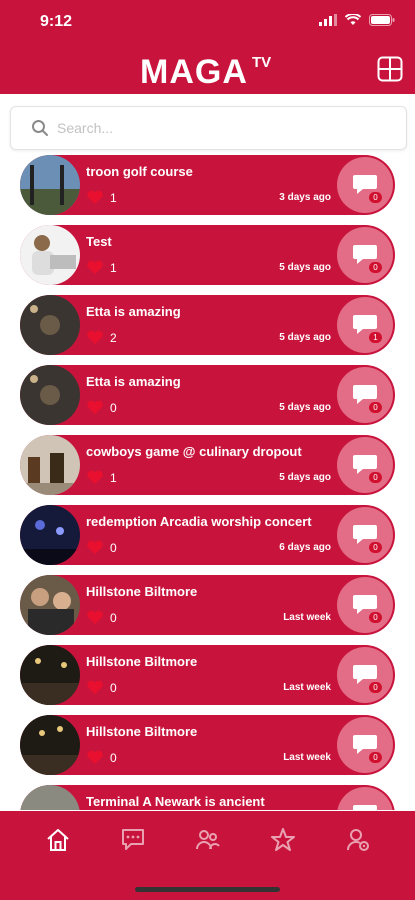  I want to click on search-input, so click(222, 128).